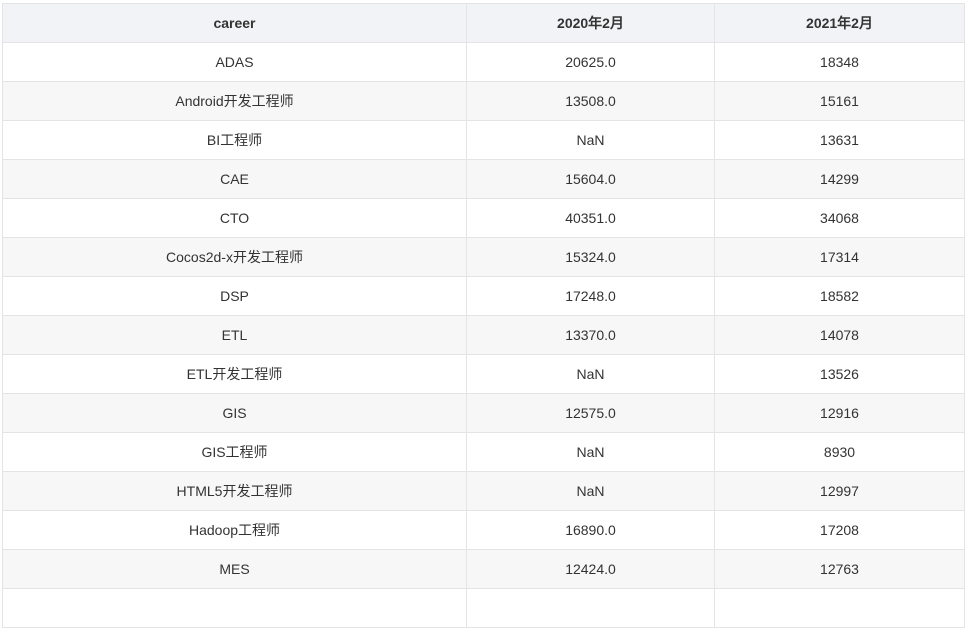  I want to click on cell-career: Android开发工程师, so click(234, 101).